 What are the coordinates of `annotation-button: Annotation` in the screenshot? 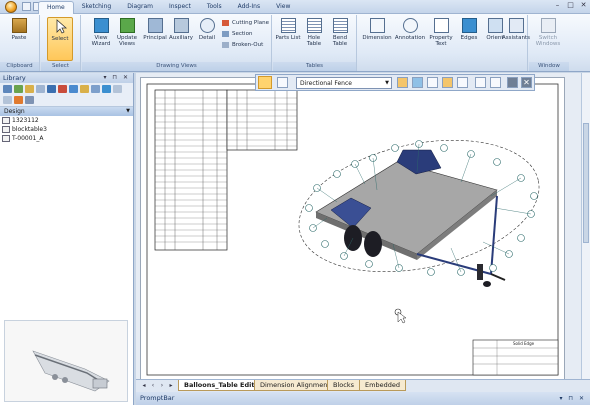 It's located at (410, 29).